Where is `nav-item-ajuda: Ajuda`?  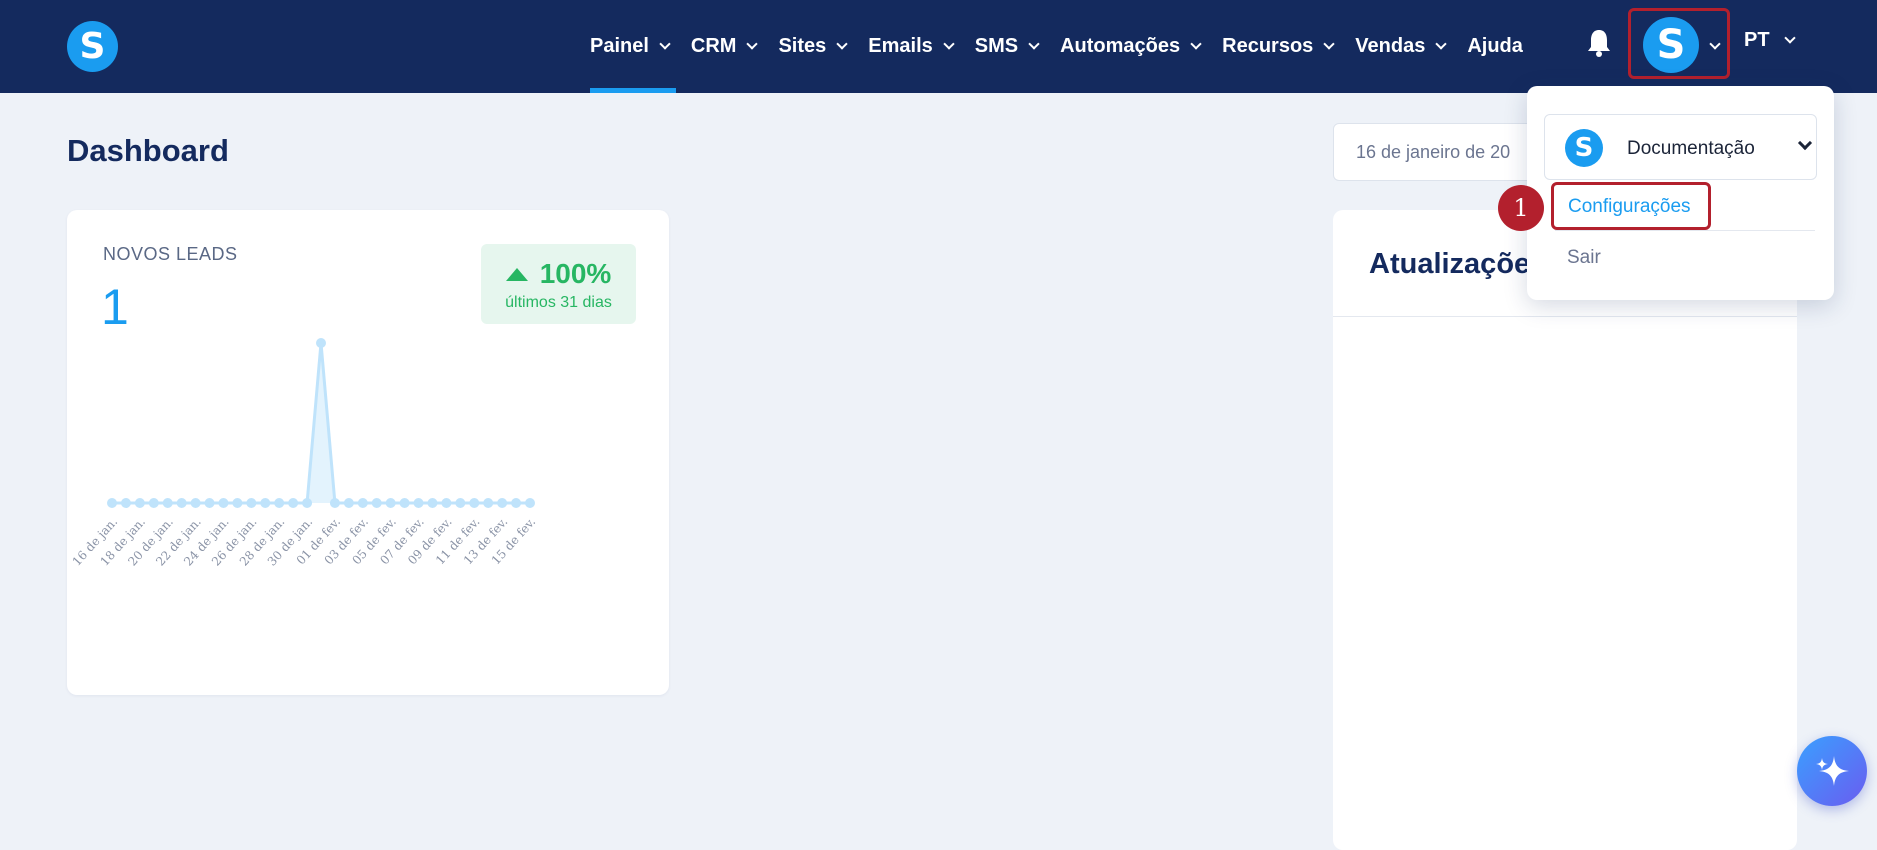 nav-item-ajuda: Ajuda is located at coordinates (1495, 46).